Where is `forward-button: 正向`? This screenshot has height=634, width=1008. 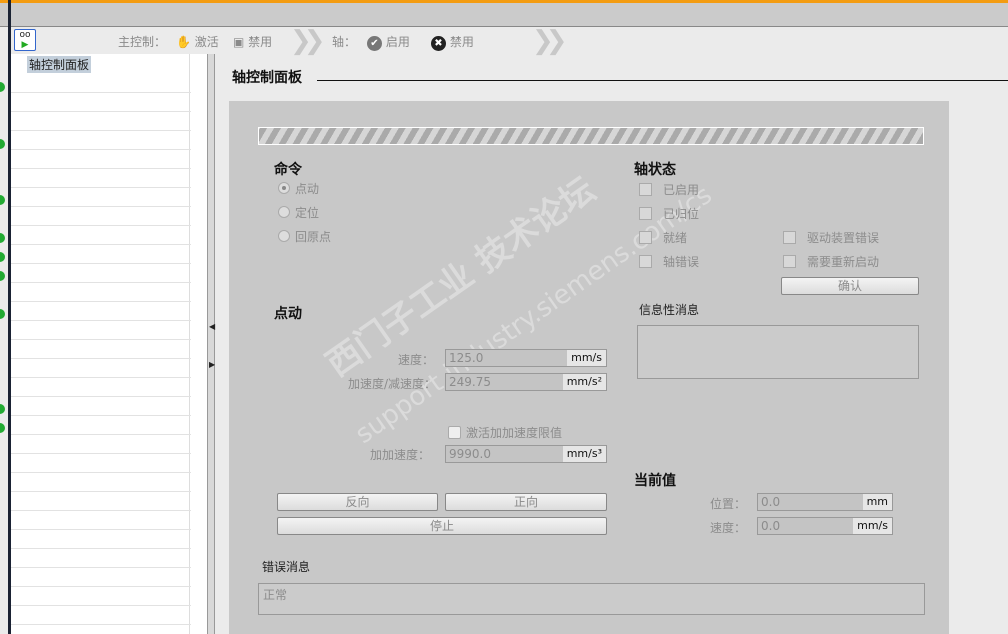 forward-button: 正向 is located at coordinates (526, 502).